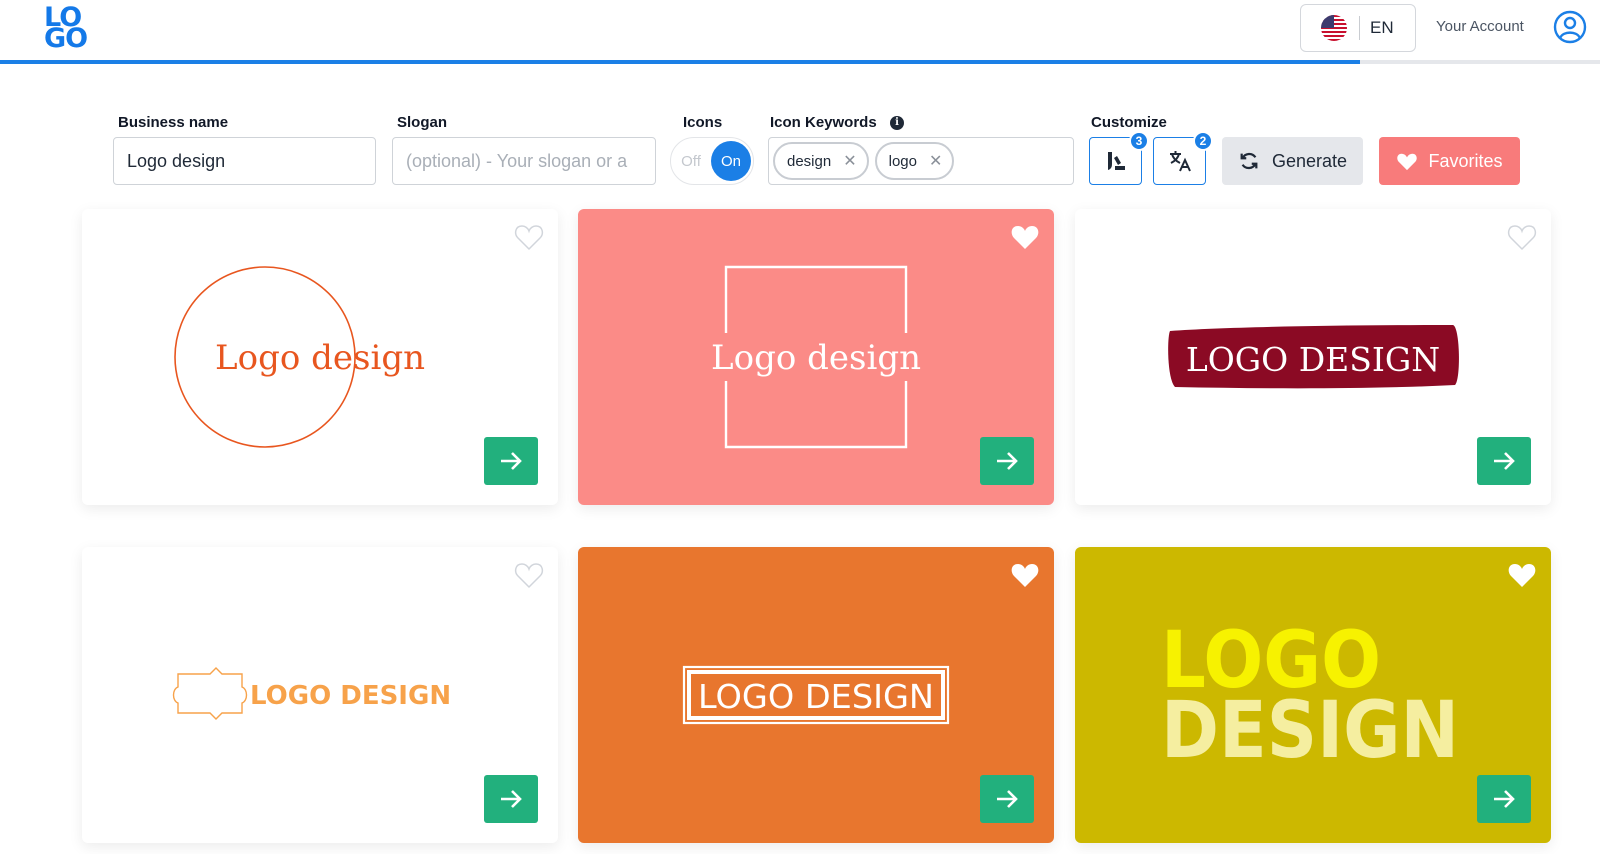 The image size is (1600, 854). Describe the element at coordinates (1570, 27) in the screenshot. I see `account-icon` at that location.